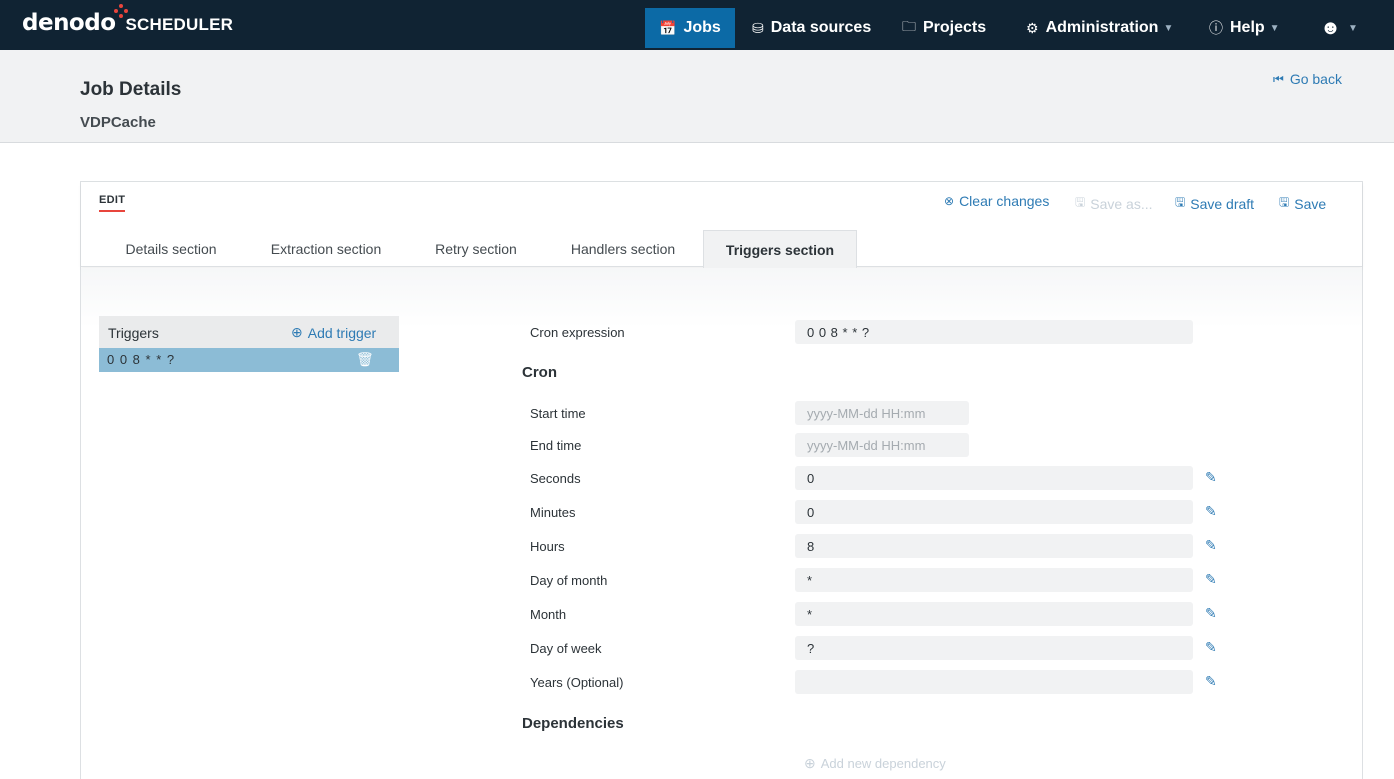 This screenshot has height=779, width=1394. Describe the element at coordinates (1315, 79) in the screenshot. I see `go-back-label: Go back` at that location.